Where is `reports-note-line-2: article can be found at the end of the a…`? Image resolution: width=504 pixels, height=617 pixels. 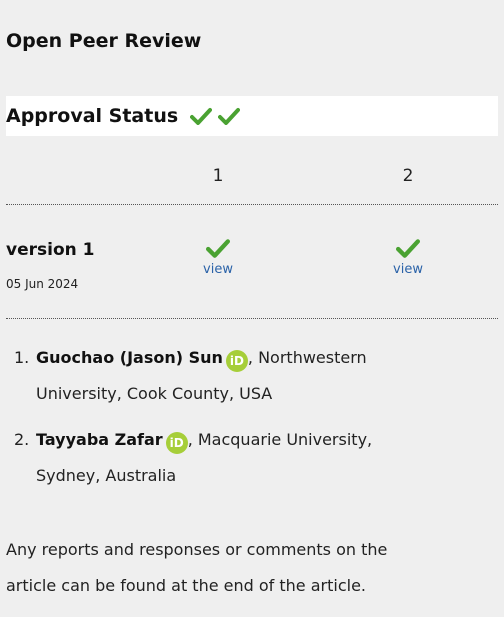 reports-note-line-2: article can be found at the end of the a… is located at coordinates (186, 585).